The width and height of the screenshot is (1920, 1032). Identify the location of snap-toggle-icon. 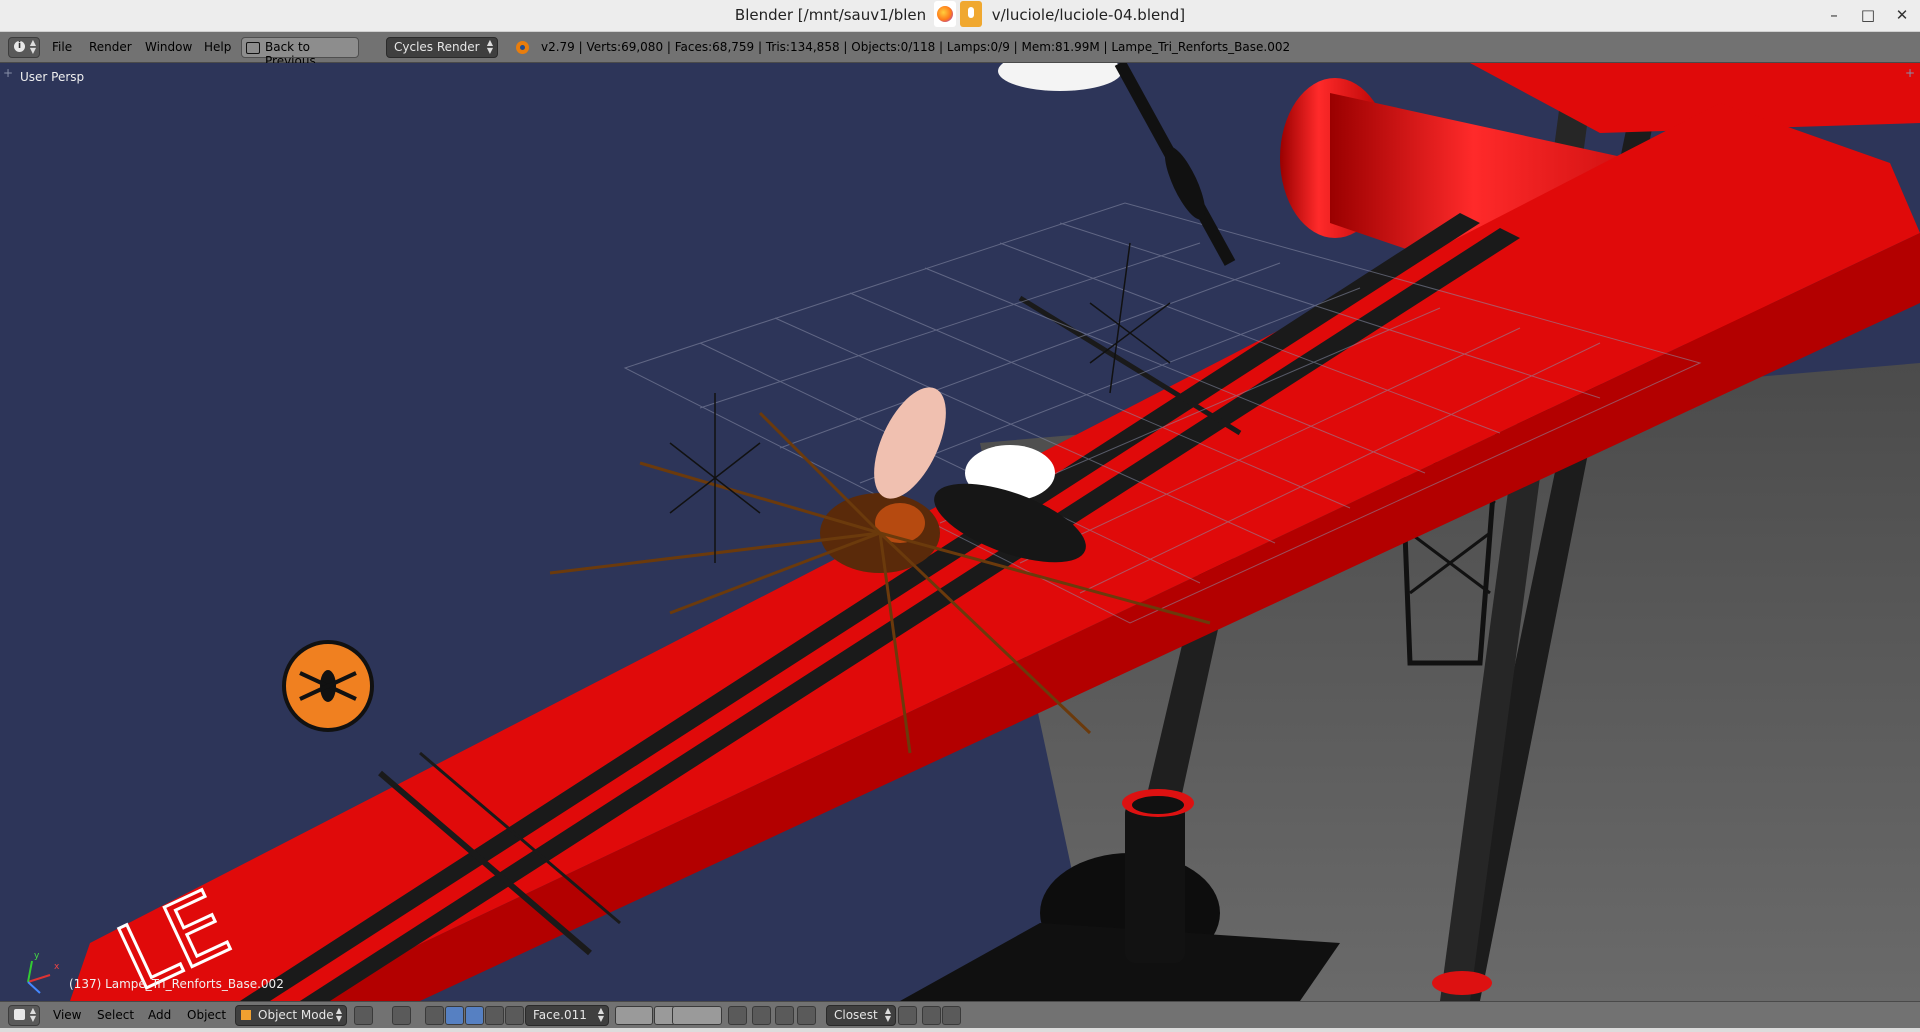
(784, 1015).